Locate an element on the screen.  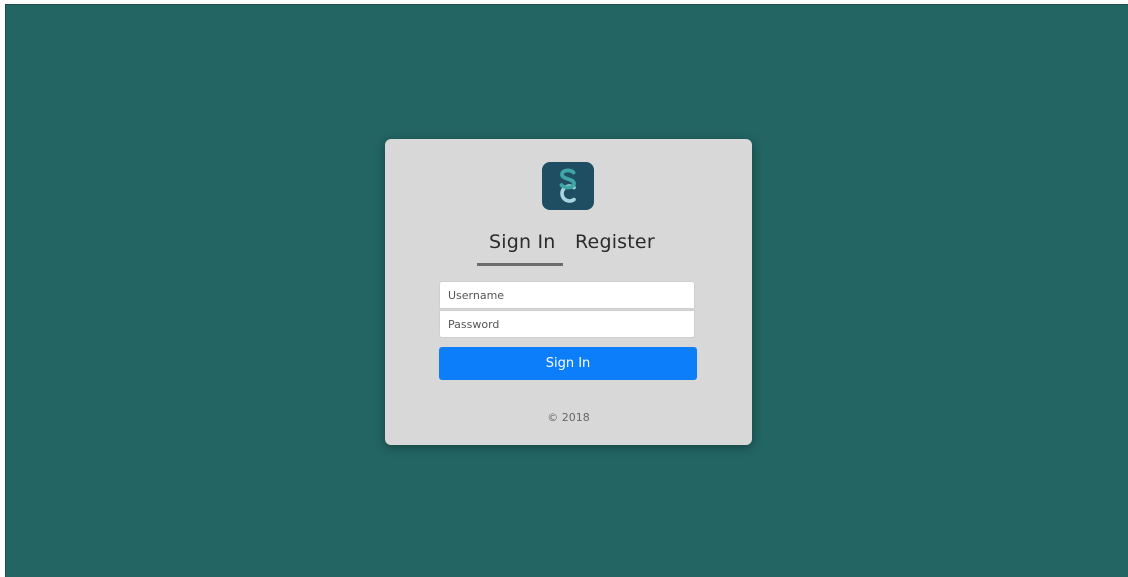
sc-logo-graphic is located at coordinates (567, 185).